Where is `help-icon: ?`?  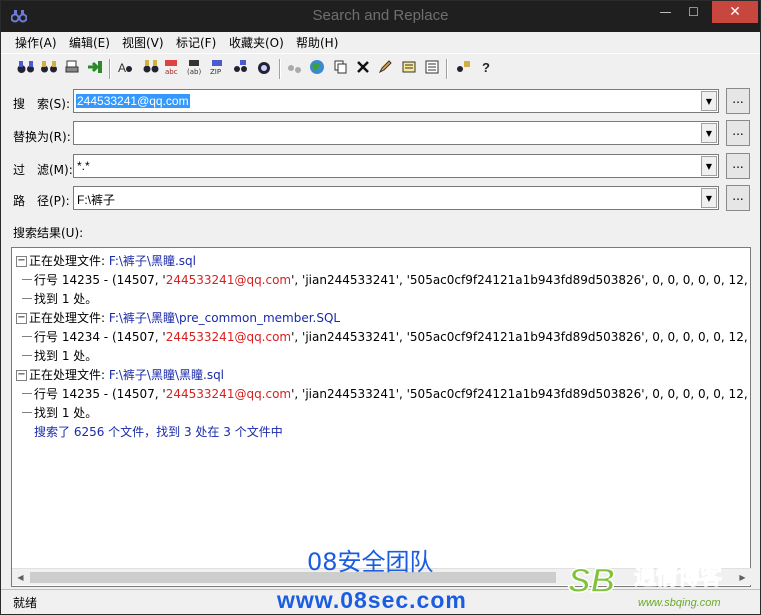
help-icon: ? is located at coordinates (487, 69).